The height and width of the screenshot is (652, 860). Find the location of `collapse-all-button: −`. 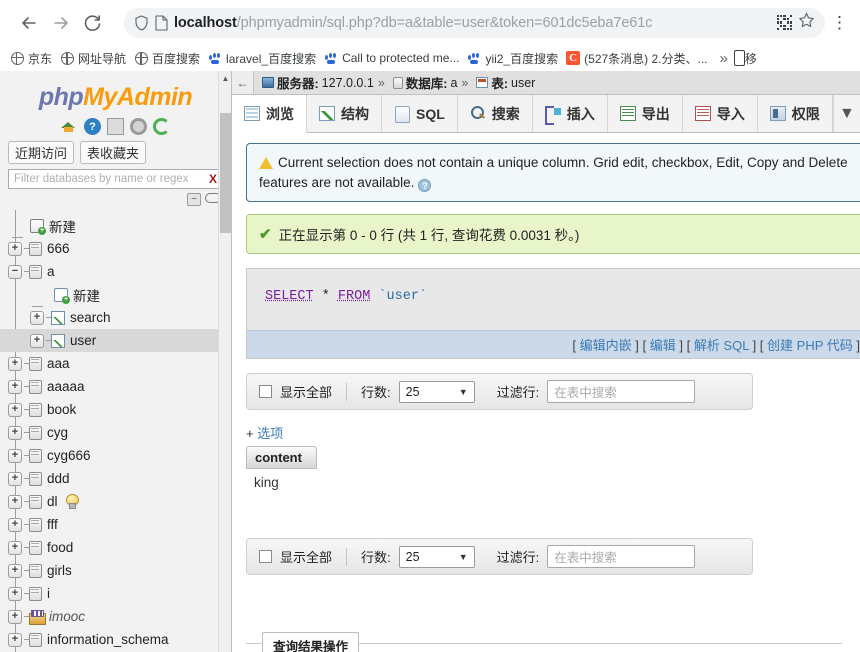

collapse-all-button: − is located at coordinates (194, 199).